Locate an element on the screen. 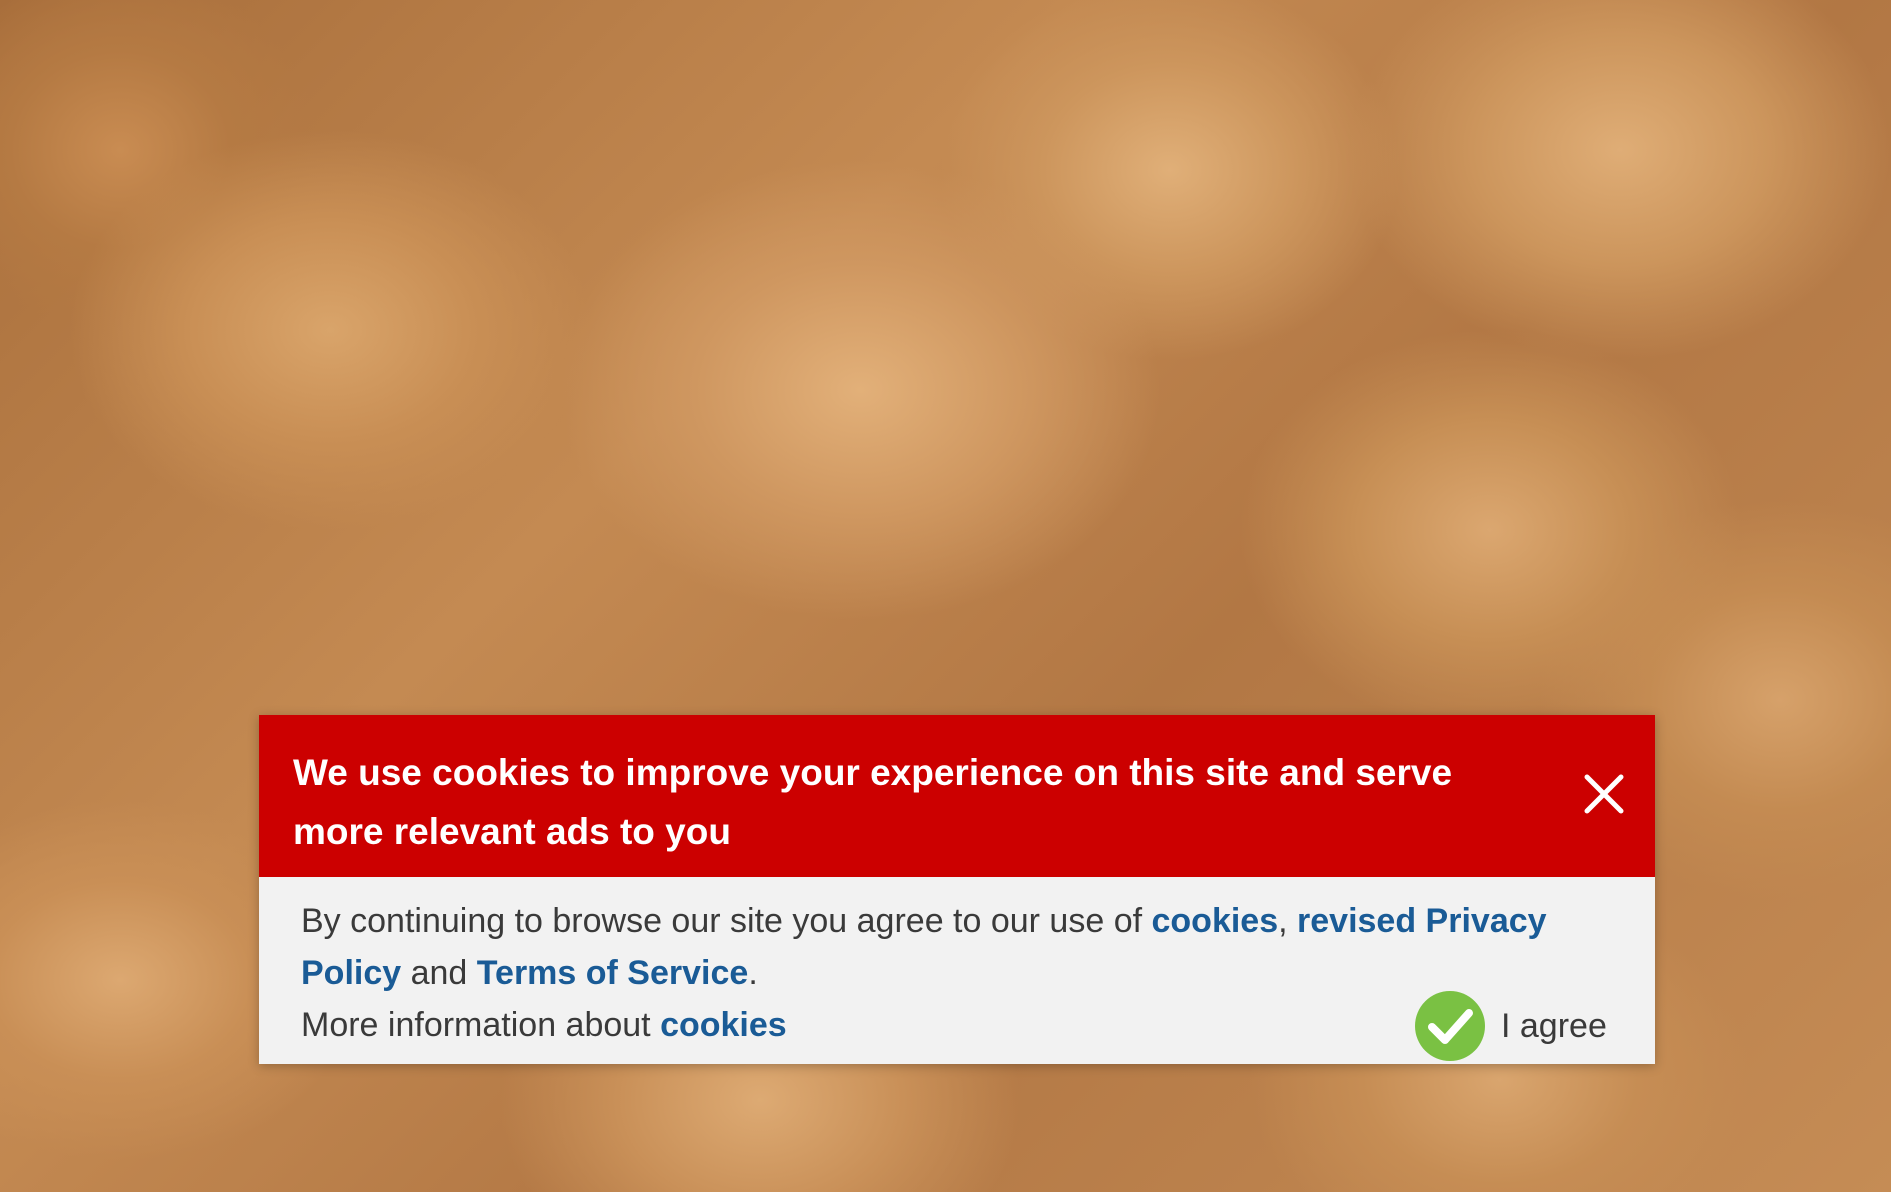  more-info-line: More information about cookies is located at coordinates (544, 1025).